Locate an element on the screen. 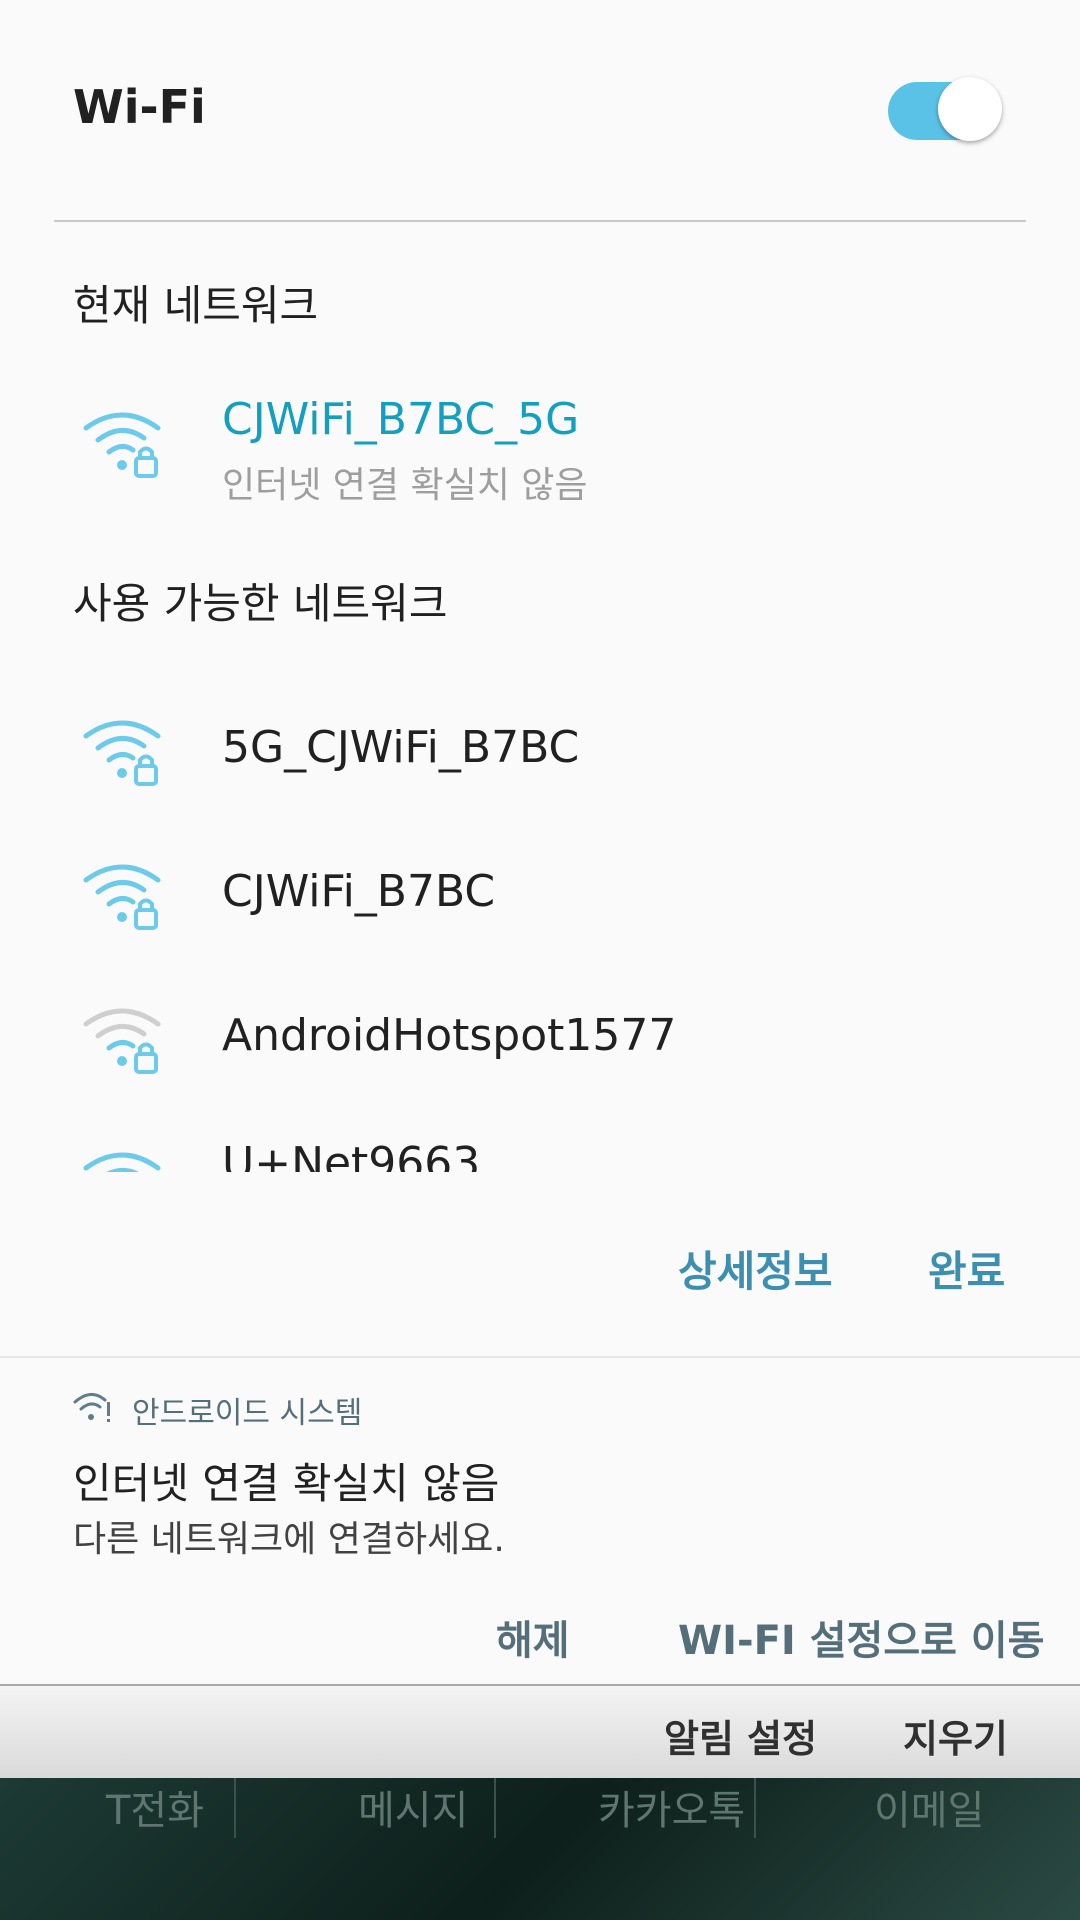  network-item: U+Net9663 is located at coordinates (540, 1155).